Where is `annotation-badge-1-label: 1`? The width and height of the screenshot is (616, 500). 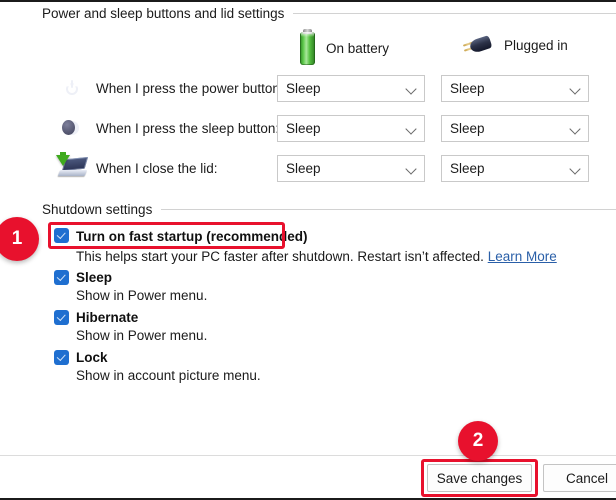 annotation-badge-1-label: 1 is located at coordinates (17, 238).